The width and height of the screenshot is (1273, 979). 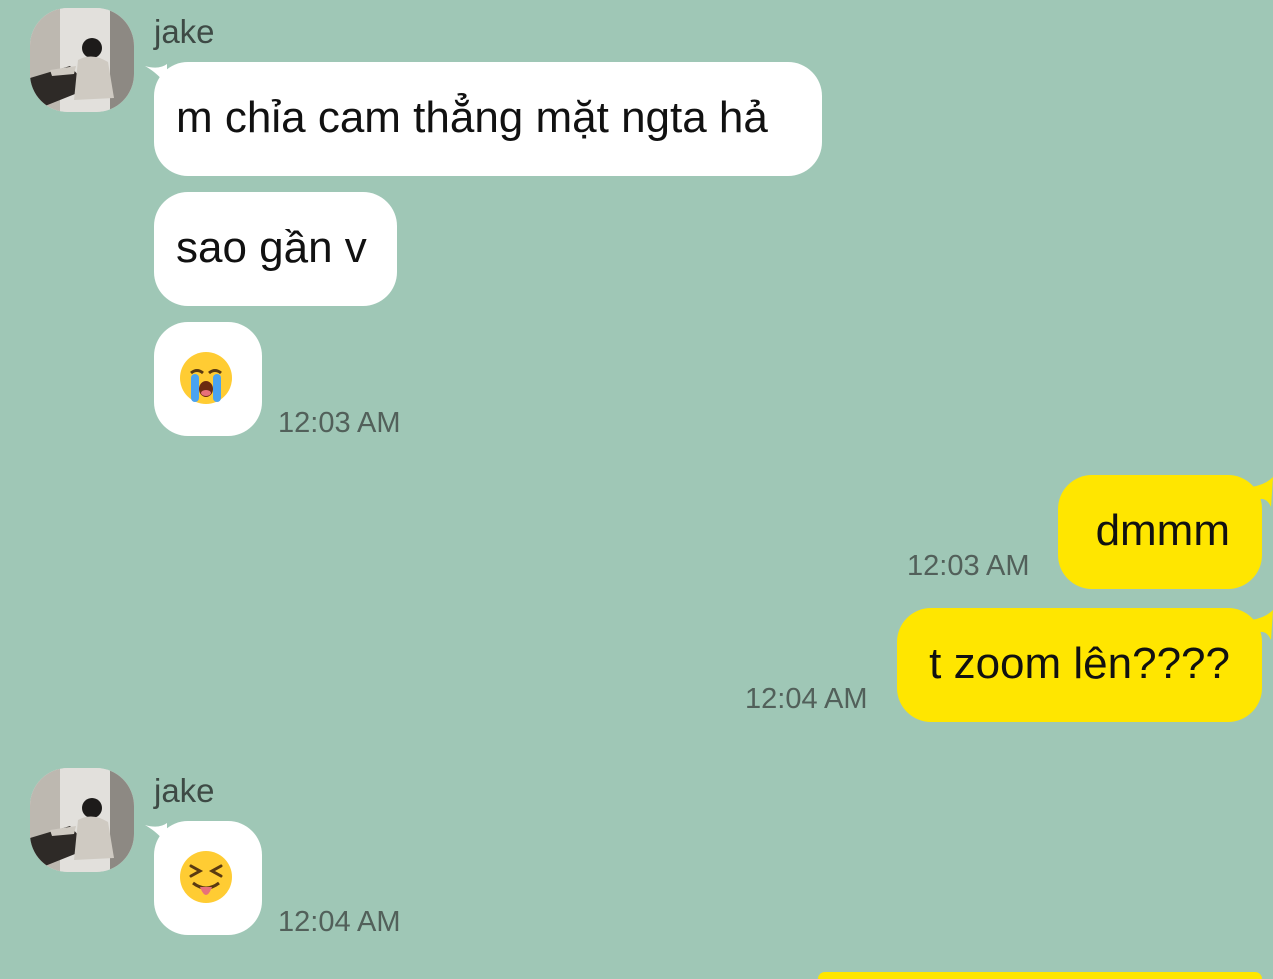 I want to click on message-text: t zoom lên????, so click(x=1079, y=663).